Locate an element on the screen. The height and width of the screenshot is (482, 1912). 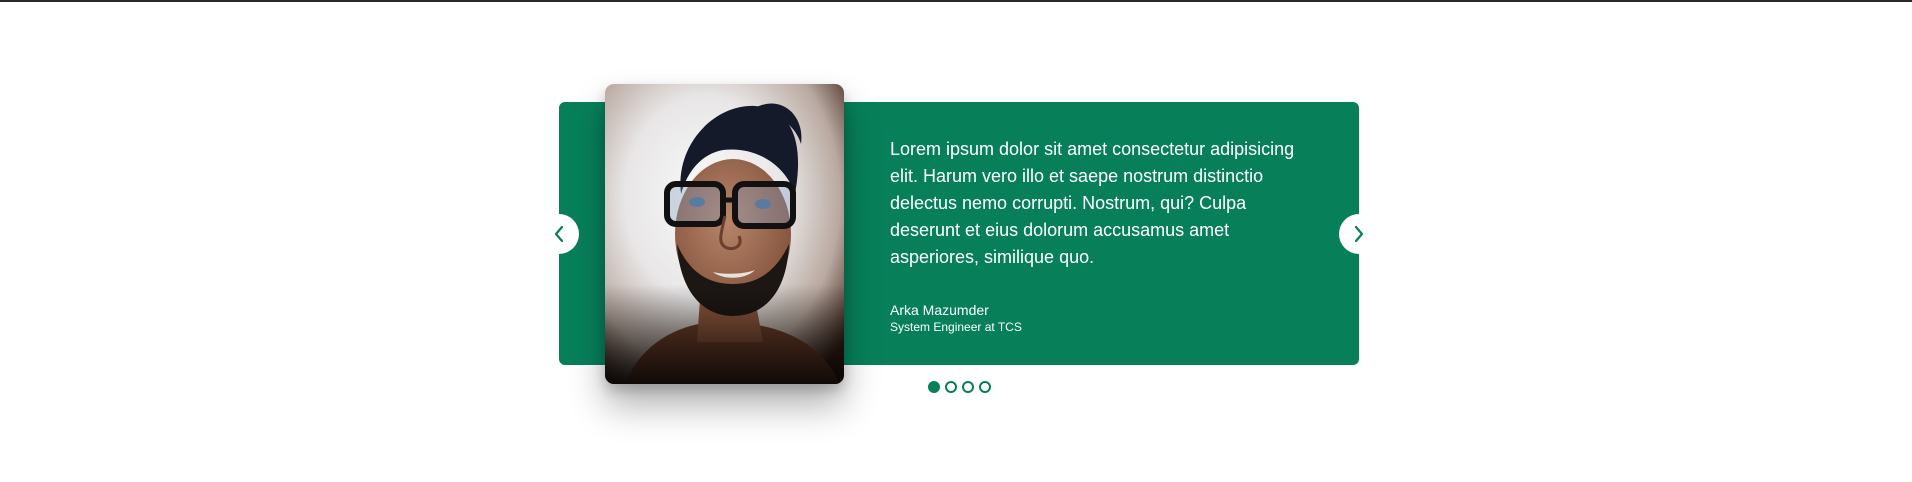
author-role: System Engineer at TCS is located at coordinates (956, 327).